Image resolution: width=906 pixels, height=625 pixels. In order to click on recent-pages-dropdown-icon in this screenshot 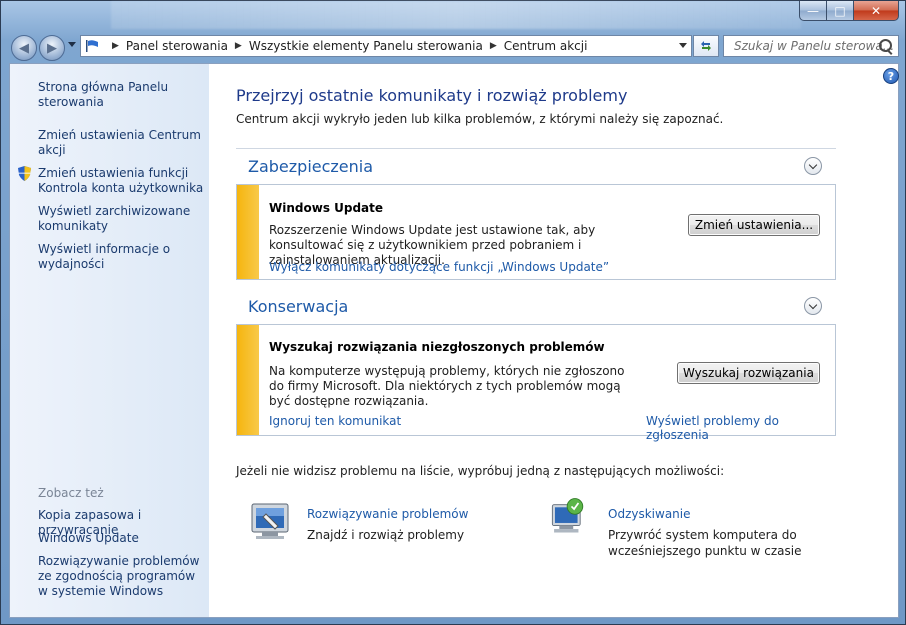, I will do `click(72, 44)`.